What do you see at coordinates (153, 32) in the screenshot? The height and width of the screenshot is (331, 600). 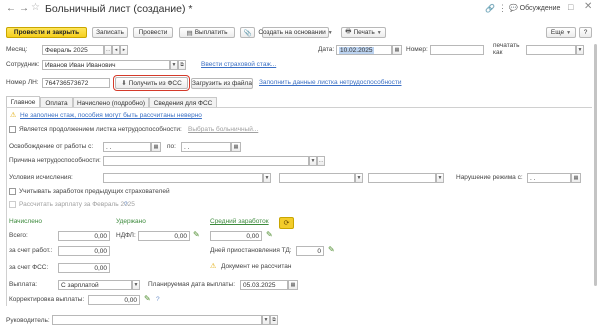 I see `post-button: Провести` at bounding box center [153, 32].